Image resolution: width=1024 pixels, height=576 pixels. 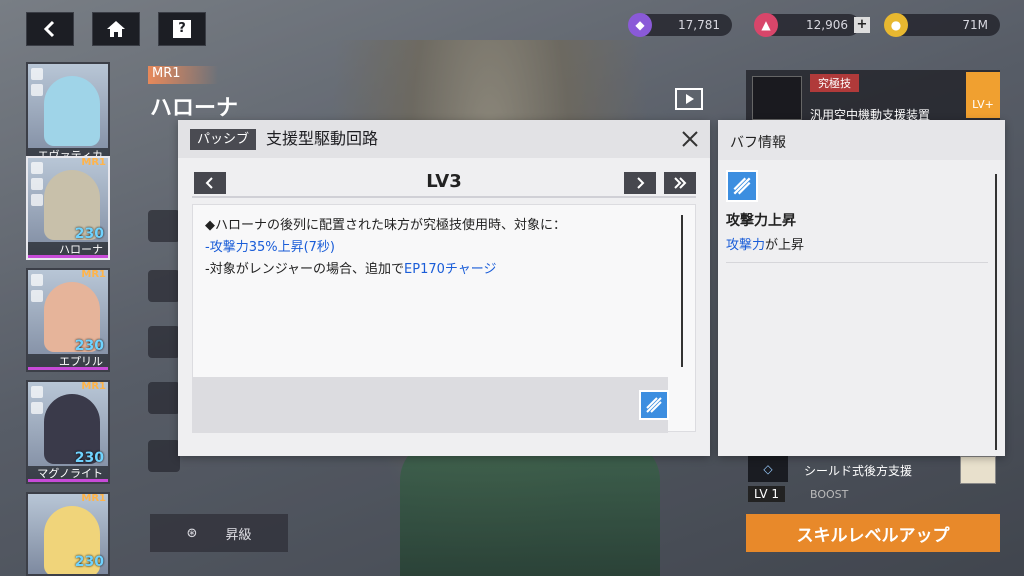 I want to click on add-ticket-button: +, so click(x=862, y=25).